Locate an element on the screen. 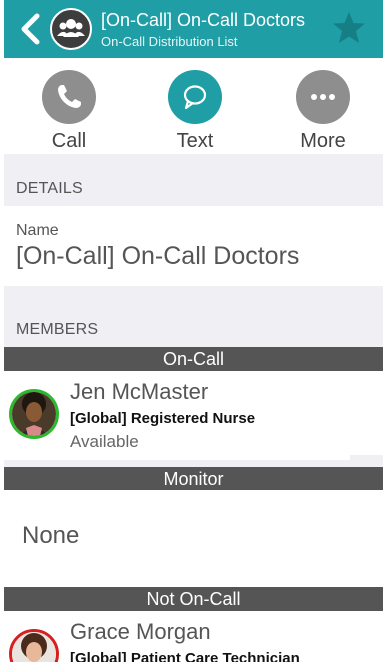  name-label: Name is located at coordinates (37, 230).